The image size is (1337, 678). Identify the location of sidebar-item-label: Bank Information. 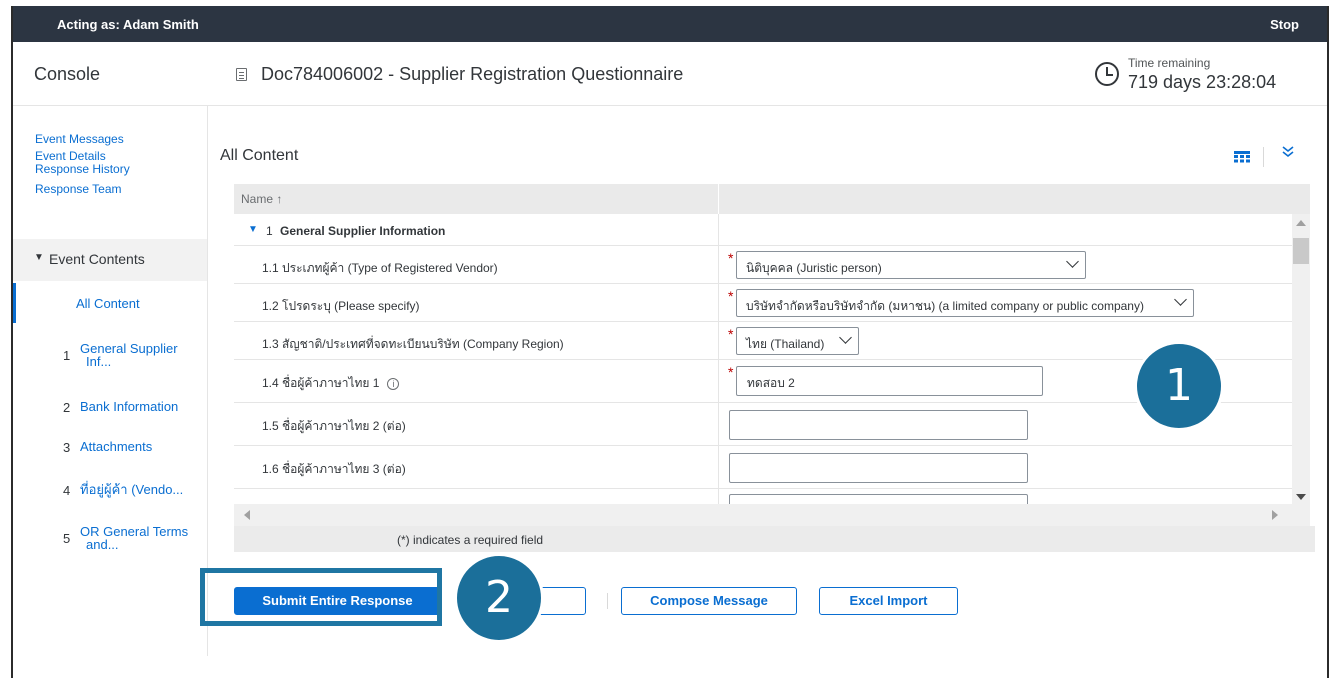
(129, 406).